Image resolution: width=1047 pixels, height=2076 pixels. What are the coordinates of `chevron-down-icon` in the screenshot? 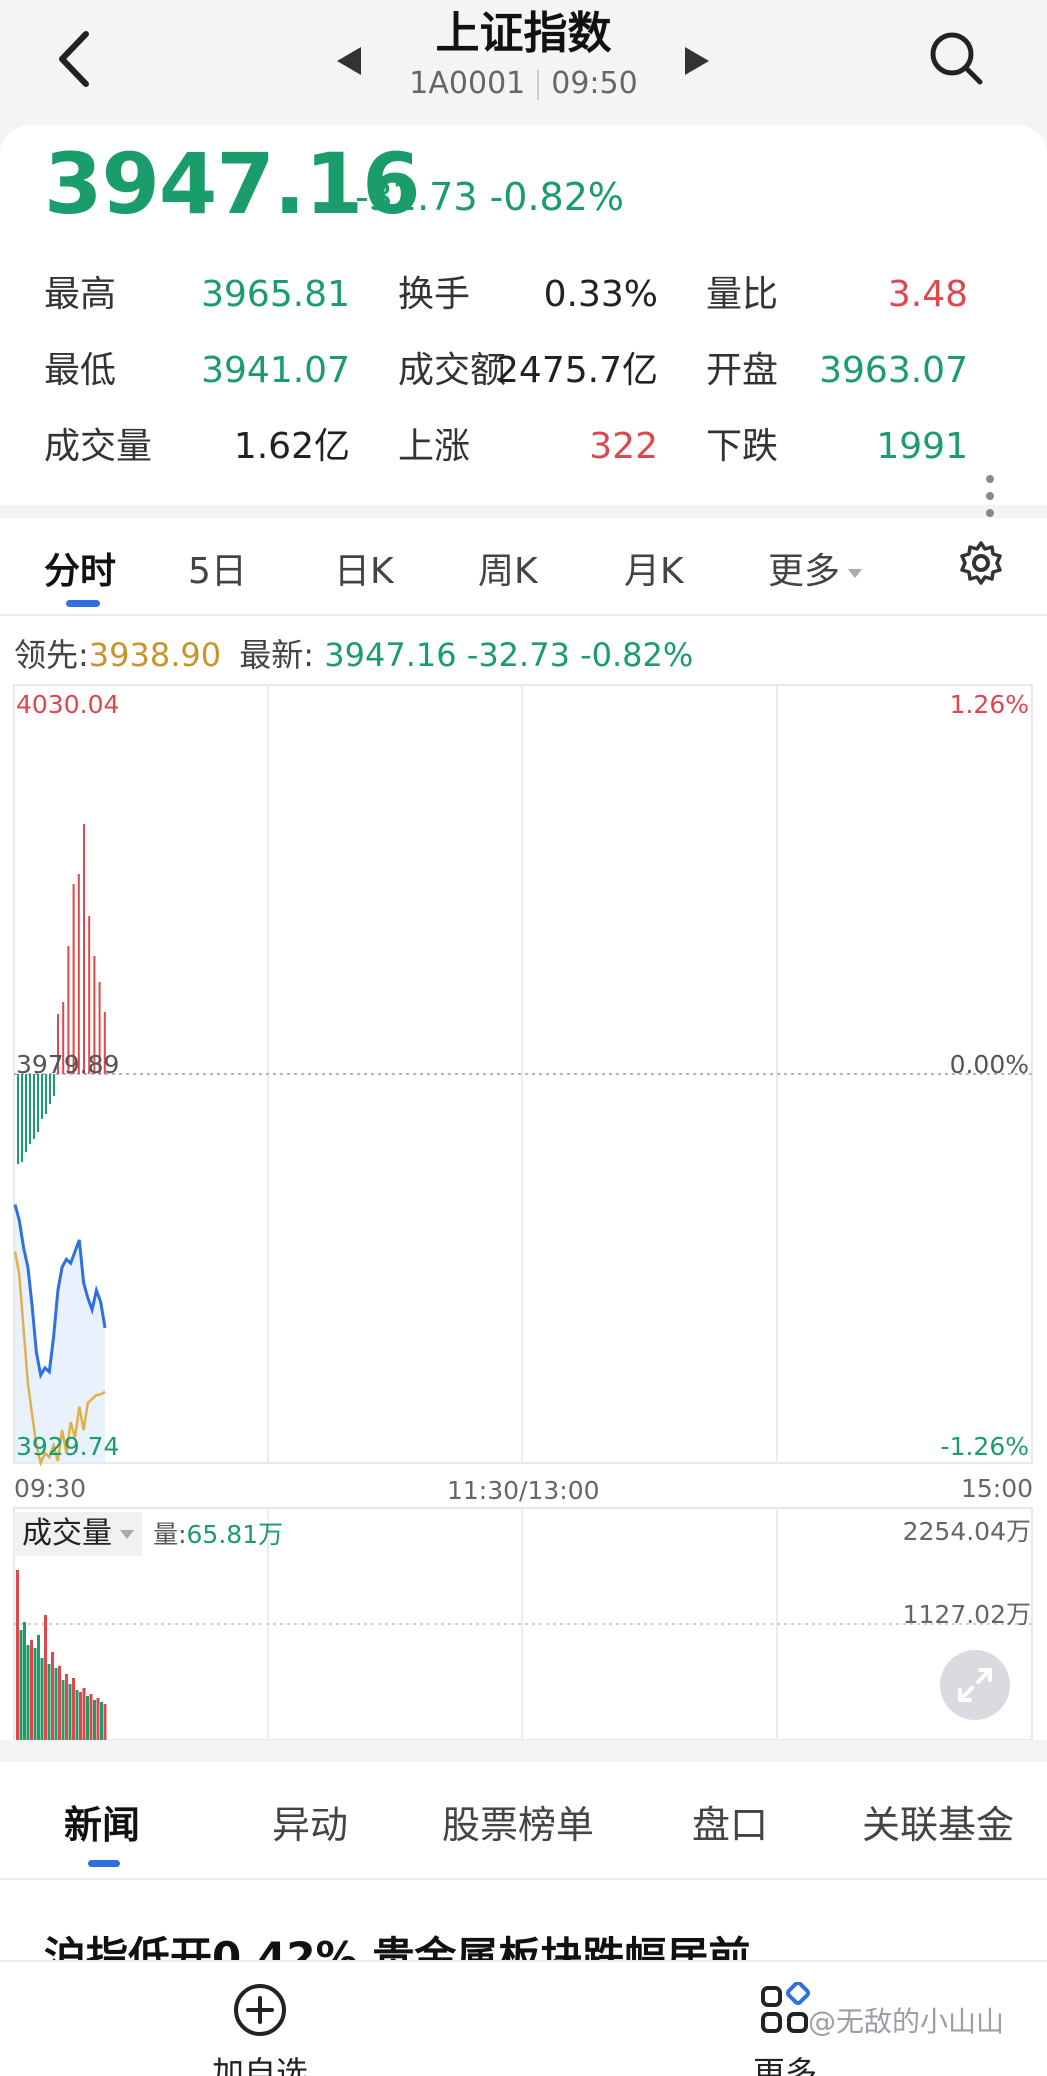 It's located at (127, 1534).